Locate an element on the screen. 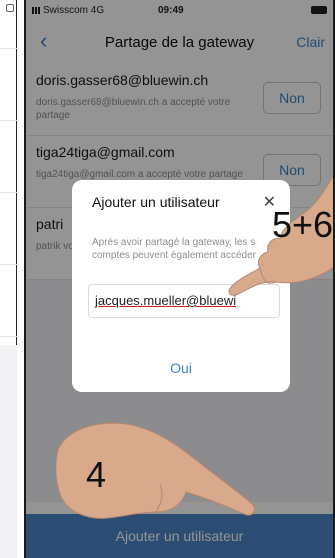 This screenshot has width=335, height=558. adjacent-screen-strip is located at coordinates (8, 279).